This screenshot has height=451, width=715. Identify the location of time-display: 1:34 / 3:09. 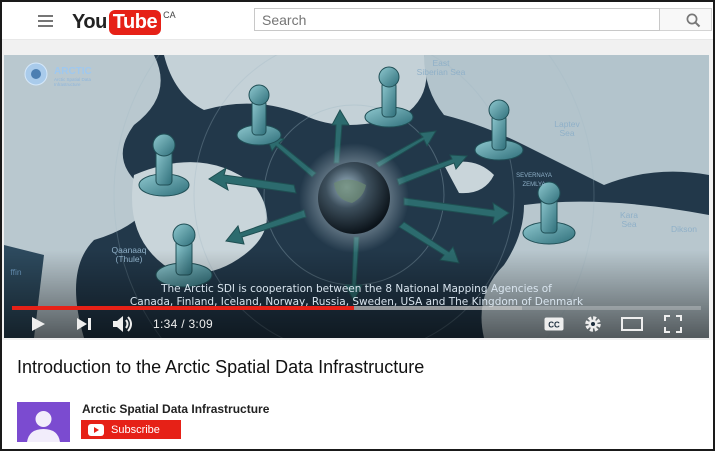
(183, 324).